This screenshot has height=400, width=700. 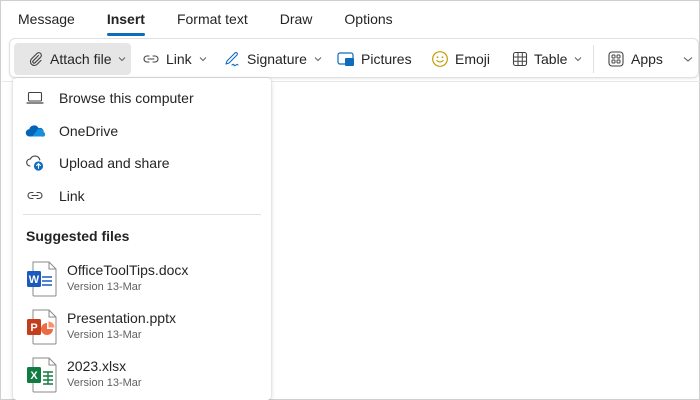 I want to click on svg-text: P, so click(x=33, y=328).